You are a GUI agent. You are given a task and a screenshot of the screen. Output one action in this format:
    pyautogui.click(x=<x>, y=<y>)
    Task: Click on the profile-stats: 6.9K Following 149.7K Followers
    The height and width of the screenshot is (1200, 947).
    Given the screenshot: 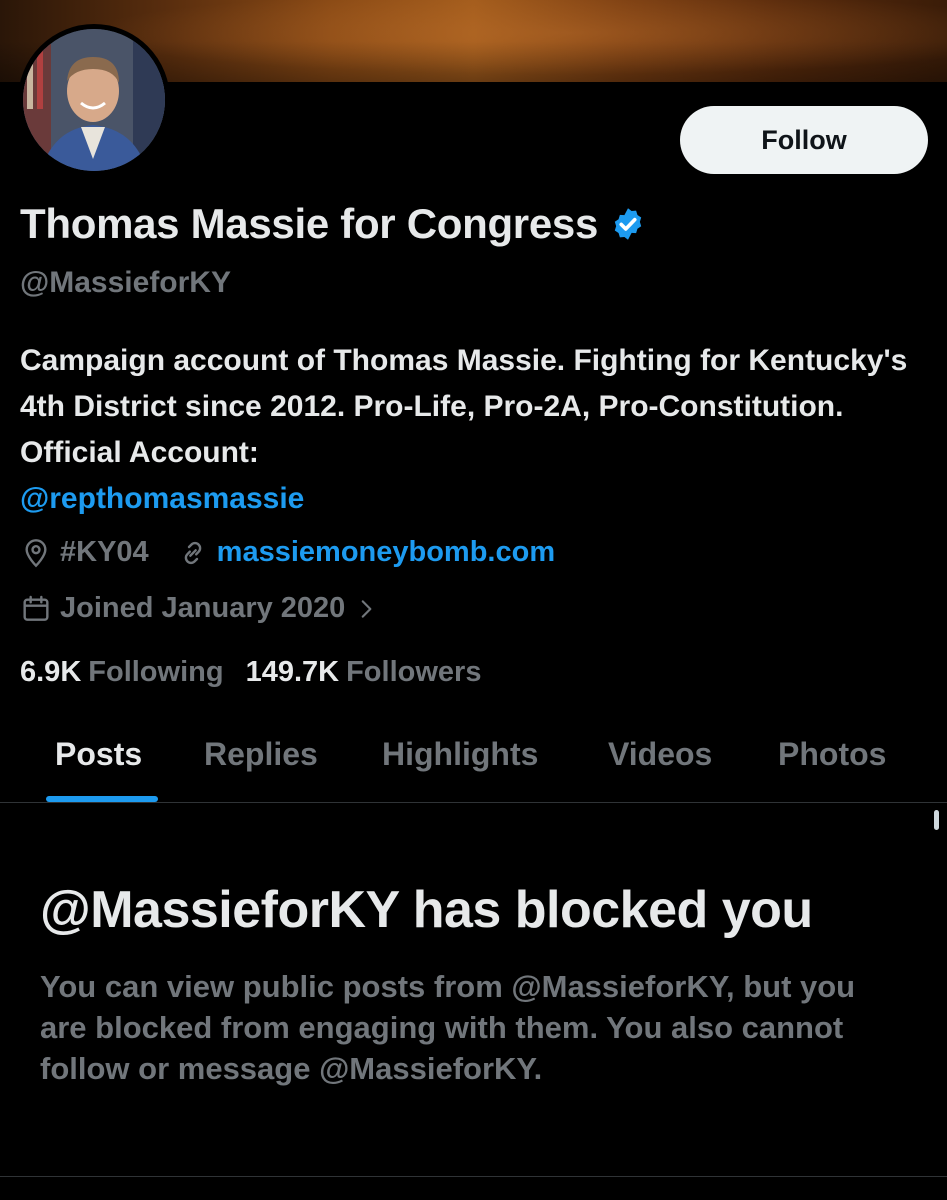 What is the action you would take?
    pyautogui.click(x=261, y=672)
    